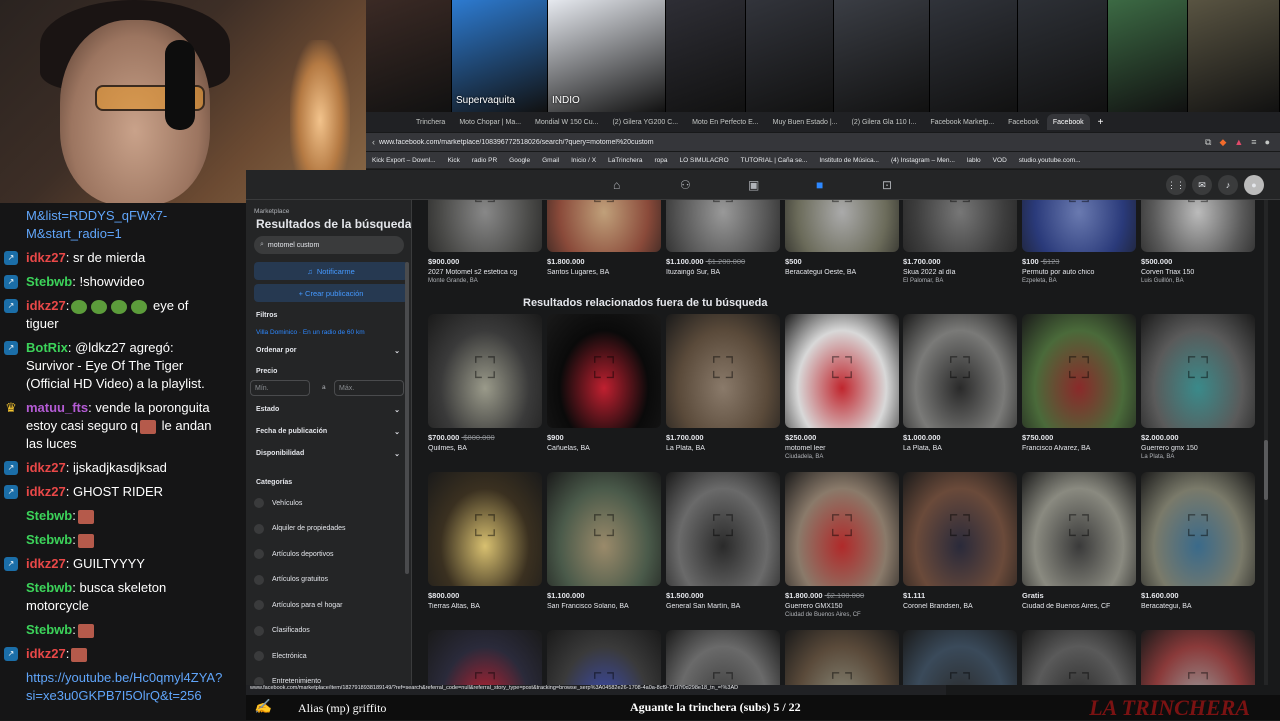 The image size is (1280, 721). I want to click on gaming-icon: ⊡, so click(887, 185).